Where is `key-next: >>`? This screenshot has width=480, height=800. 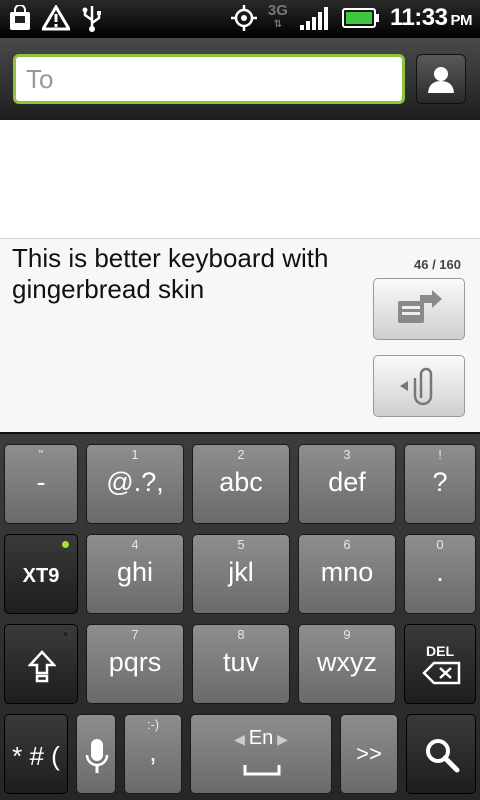 key-next: >> is located at coordinates (369, 754).